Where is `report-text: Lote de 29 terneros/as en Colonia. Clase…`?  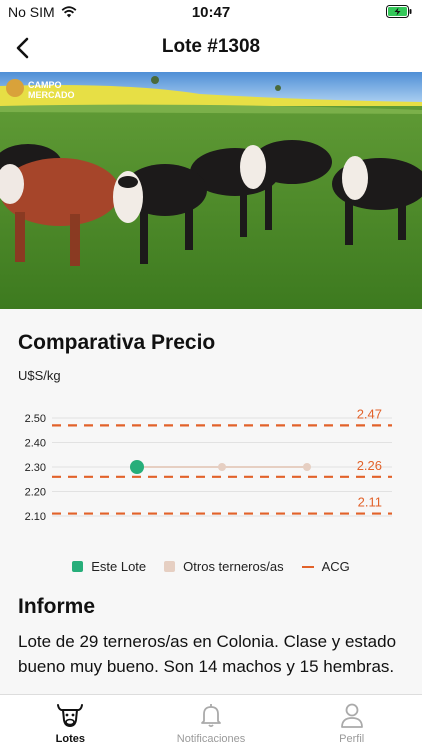
report-text: Lote de 29 terneros/as en Colonia. Clase… is located at coordinates (207, 654).